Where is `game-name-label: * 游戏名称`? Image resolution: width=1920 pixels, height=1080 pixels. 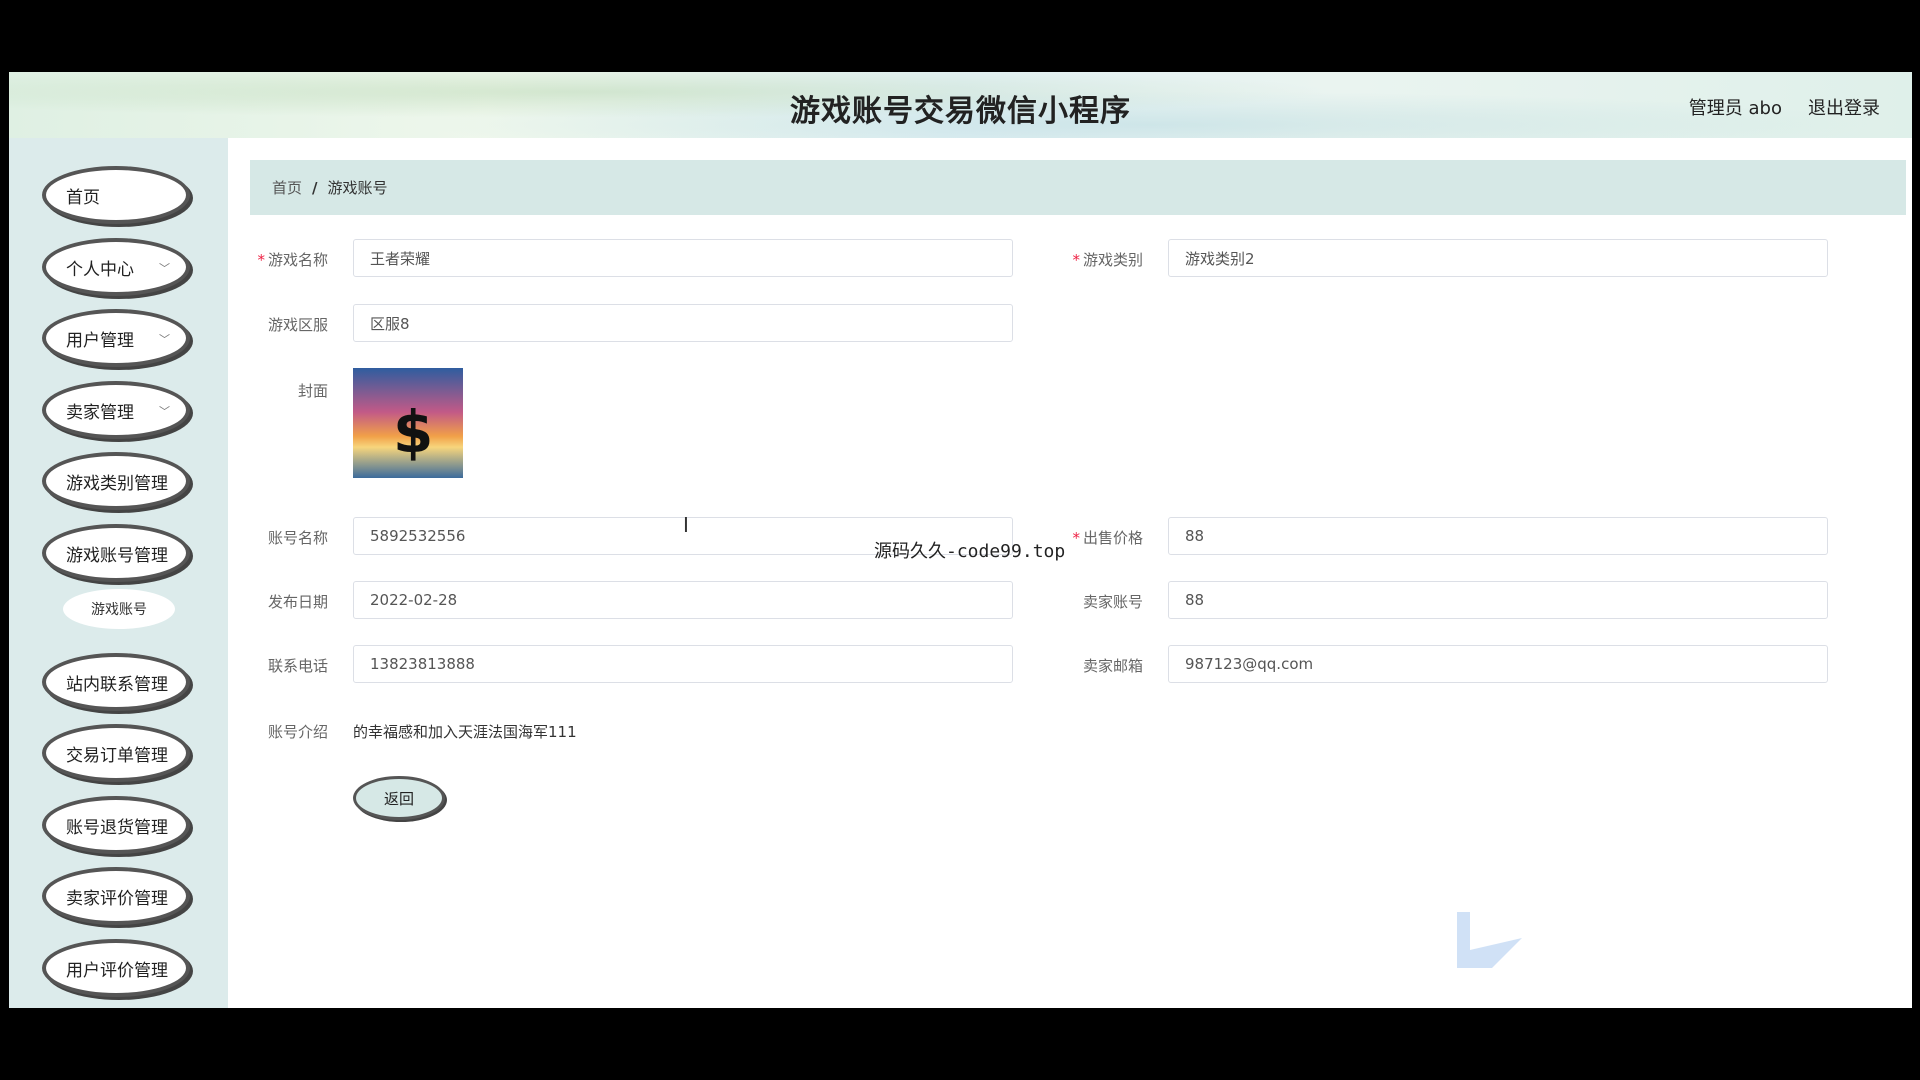 game-name-label: * 游戏名称 is located at coordinates (283, 259).